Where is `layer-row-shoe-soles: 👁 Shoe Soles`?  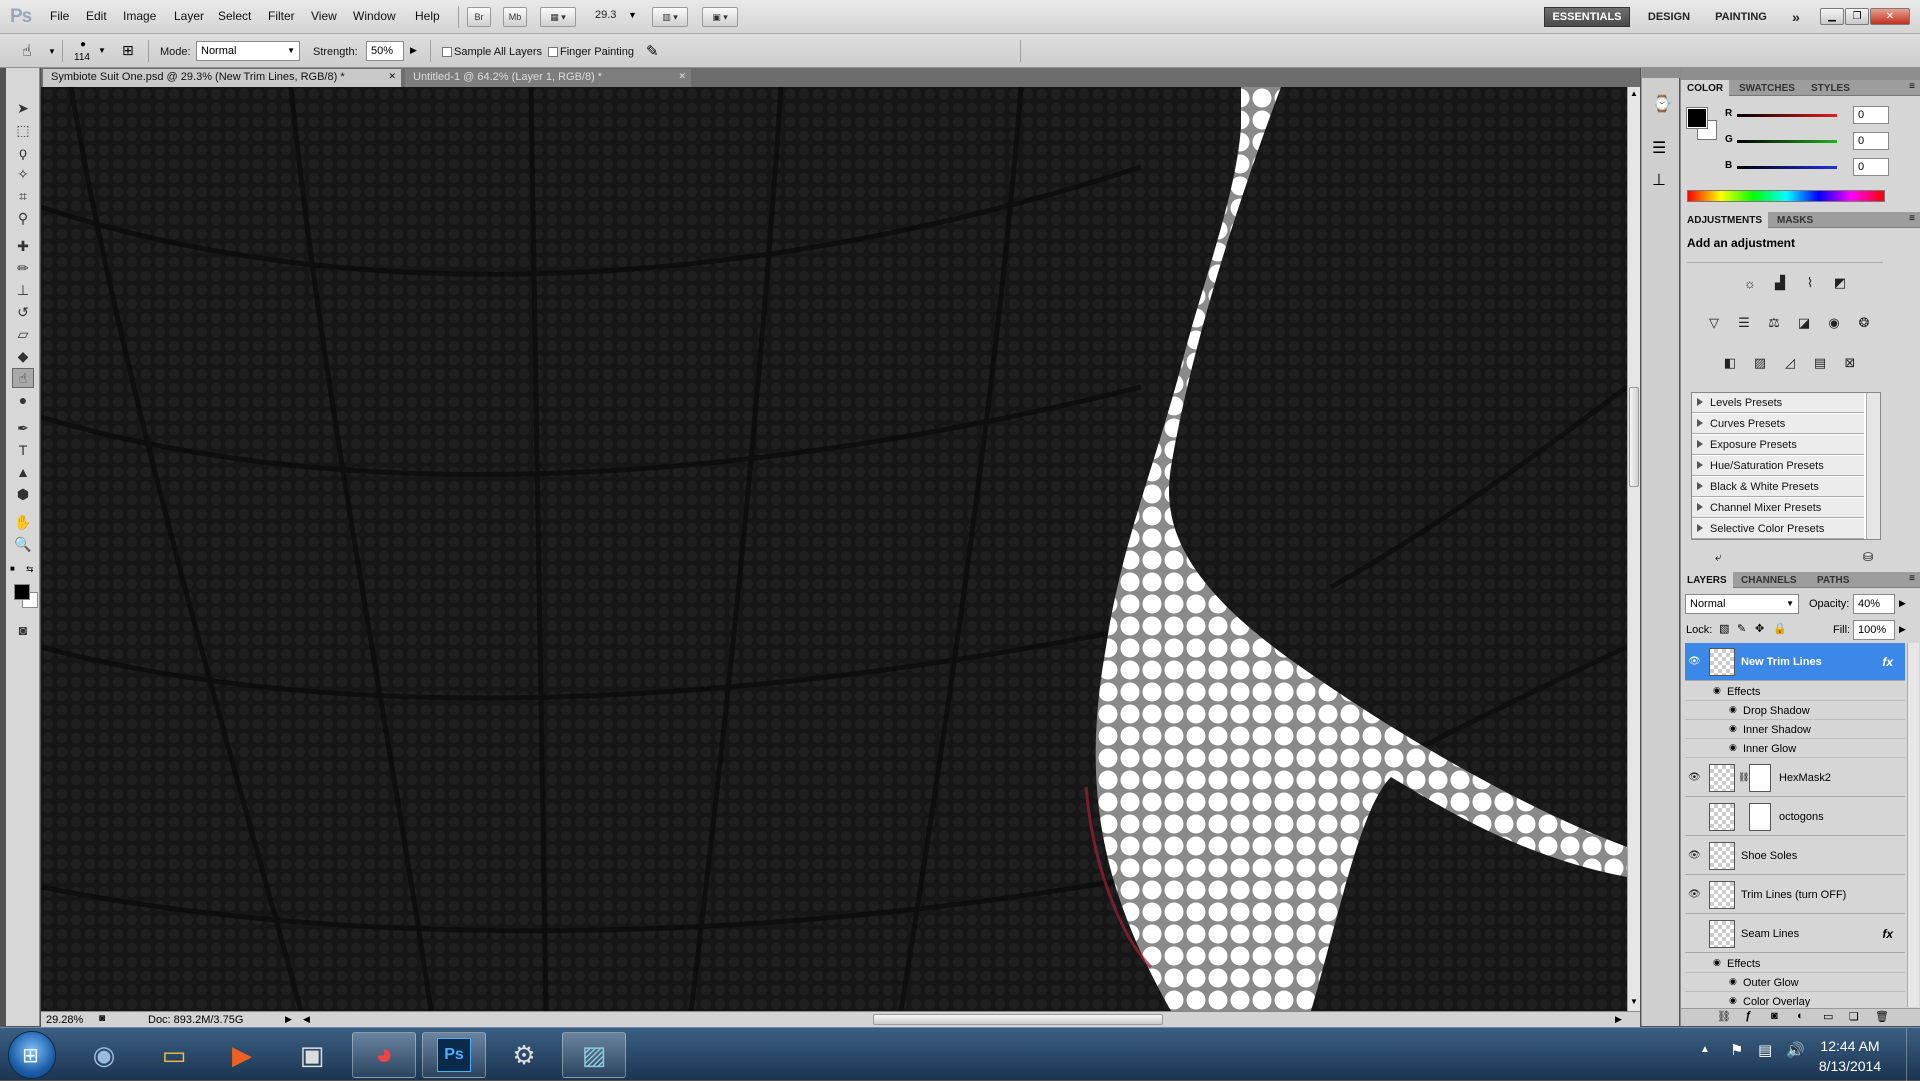
layer-row-shoe-soles: 👁 Shoe Soles is located at coordinates (1795, 856).